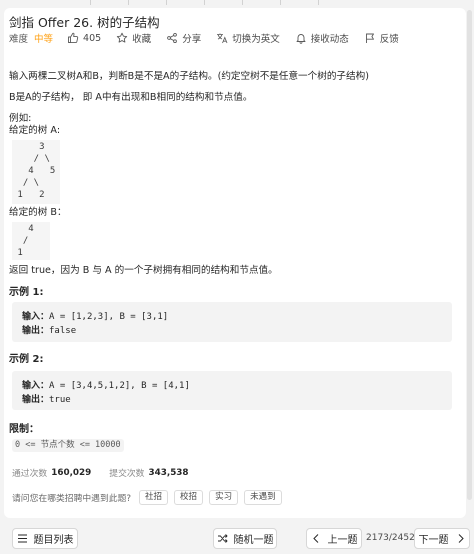 The height and width of the screenshot is (554, 474). What do you see at coordinates (122, 38) in the screenshot?
I see `star-icon` at bounding box center [122, 38].